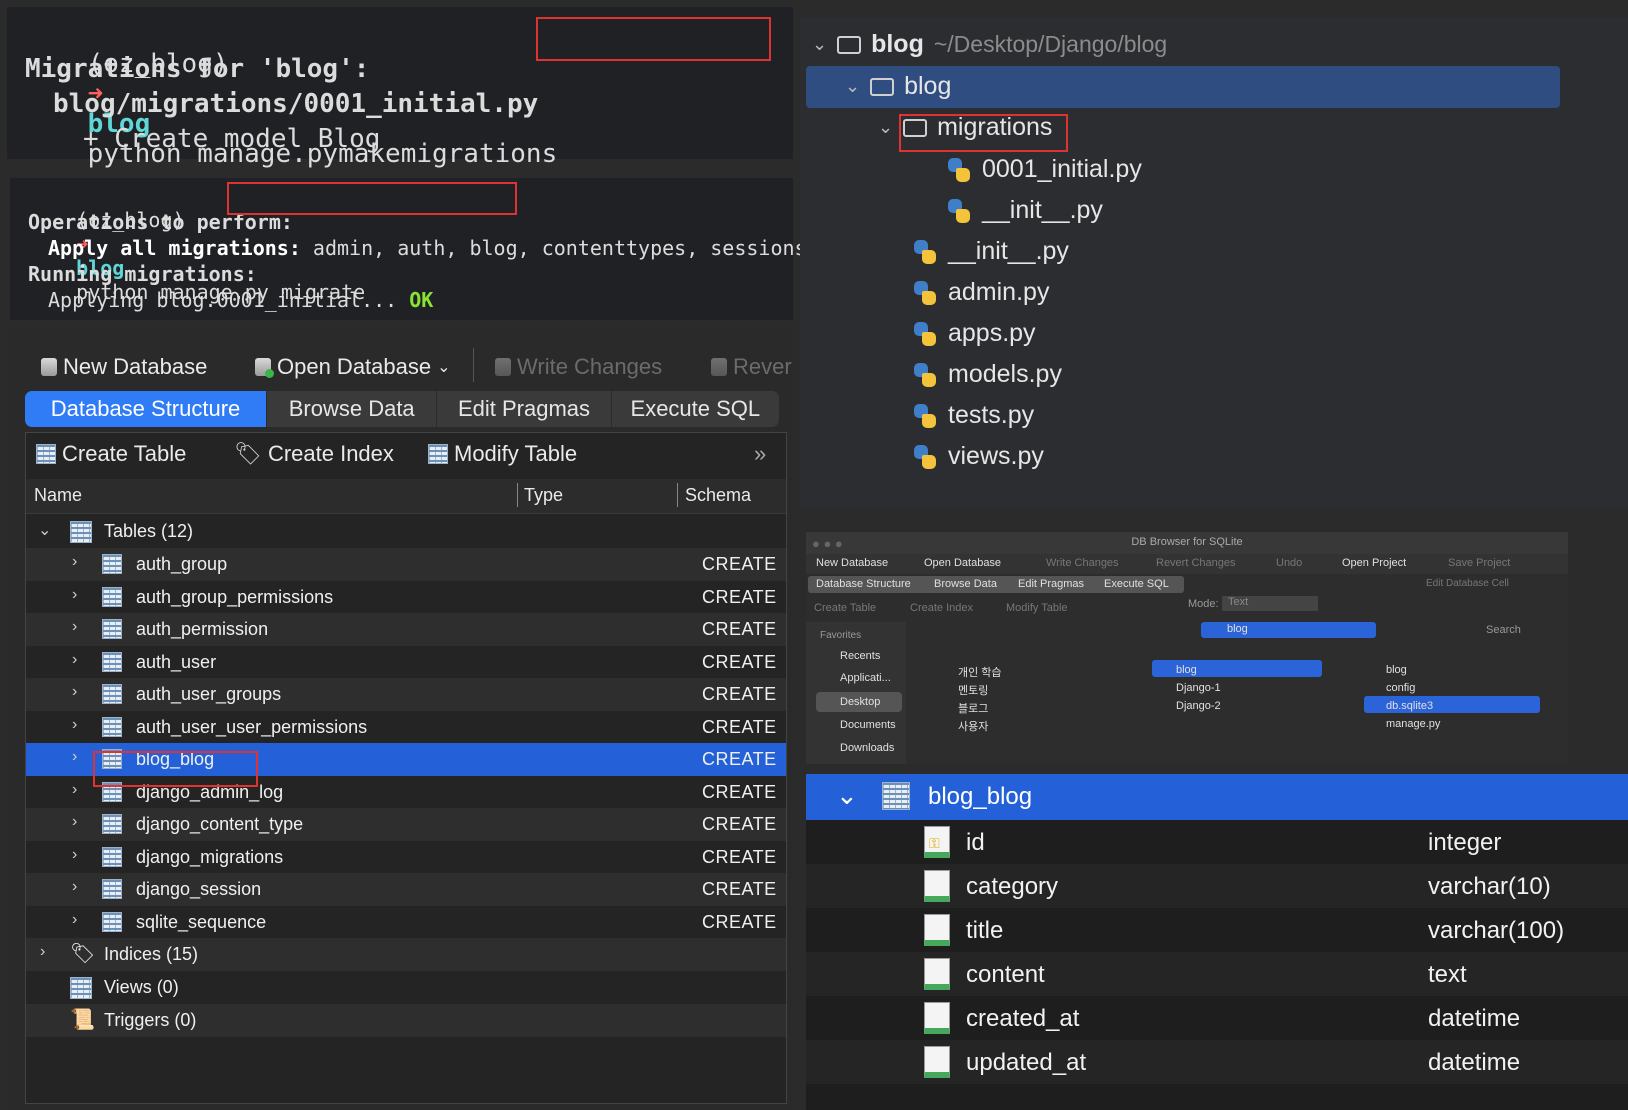 This screenshot has height=1110, width=1628. What do you see at coordinates (978, 456) in the screenshot?
I see `tree-file: views.py` at bounding box center [978, 456].